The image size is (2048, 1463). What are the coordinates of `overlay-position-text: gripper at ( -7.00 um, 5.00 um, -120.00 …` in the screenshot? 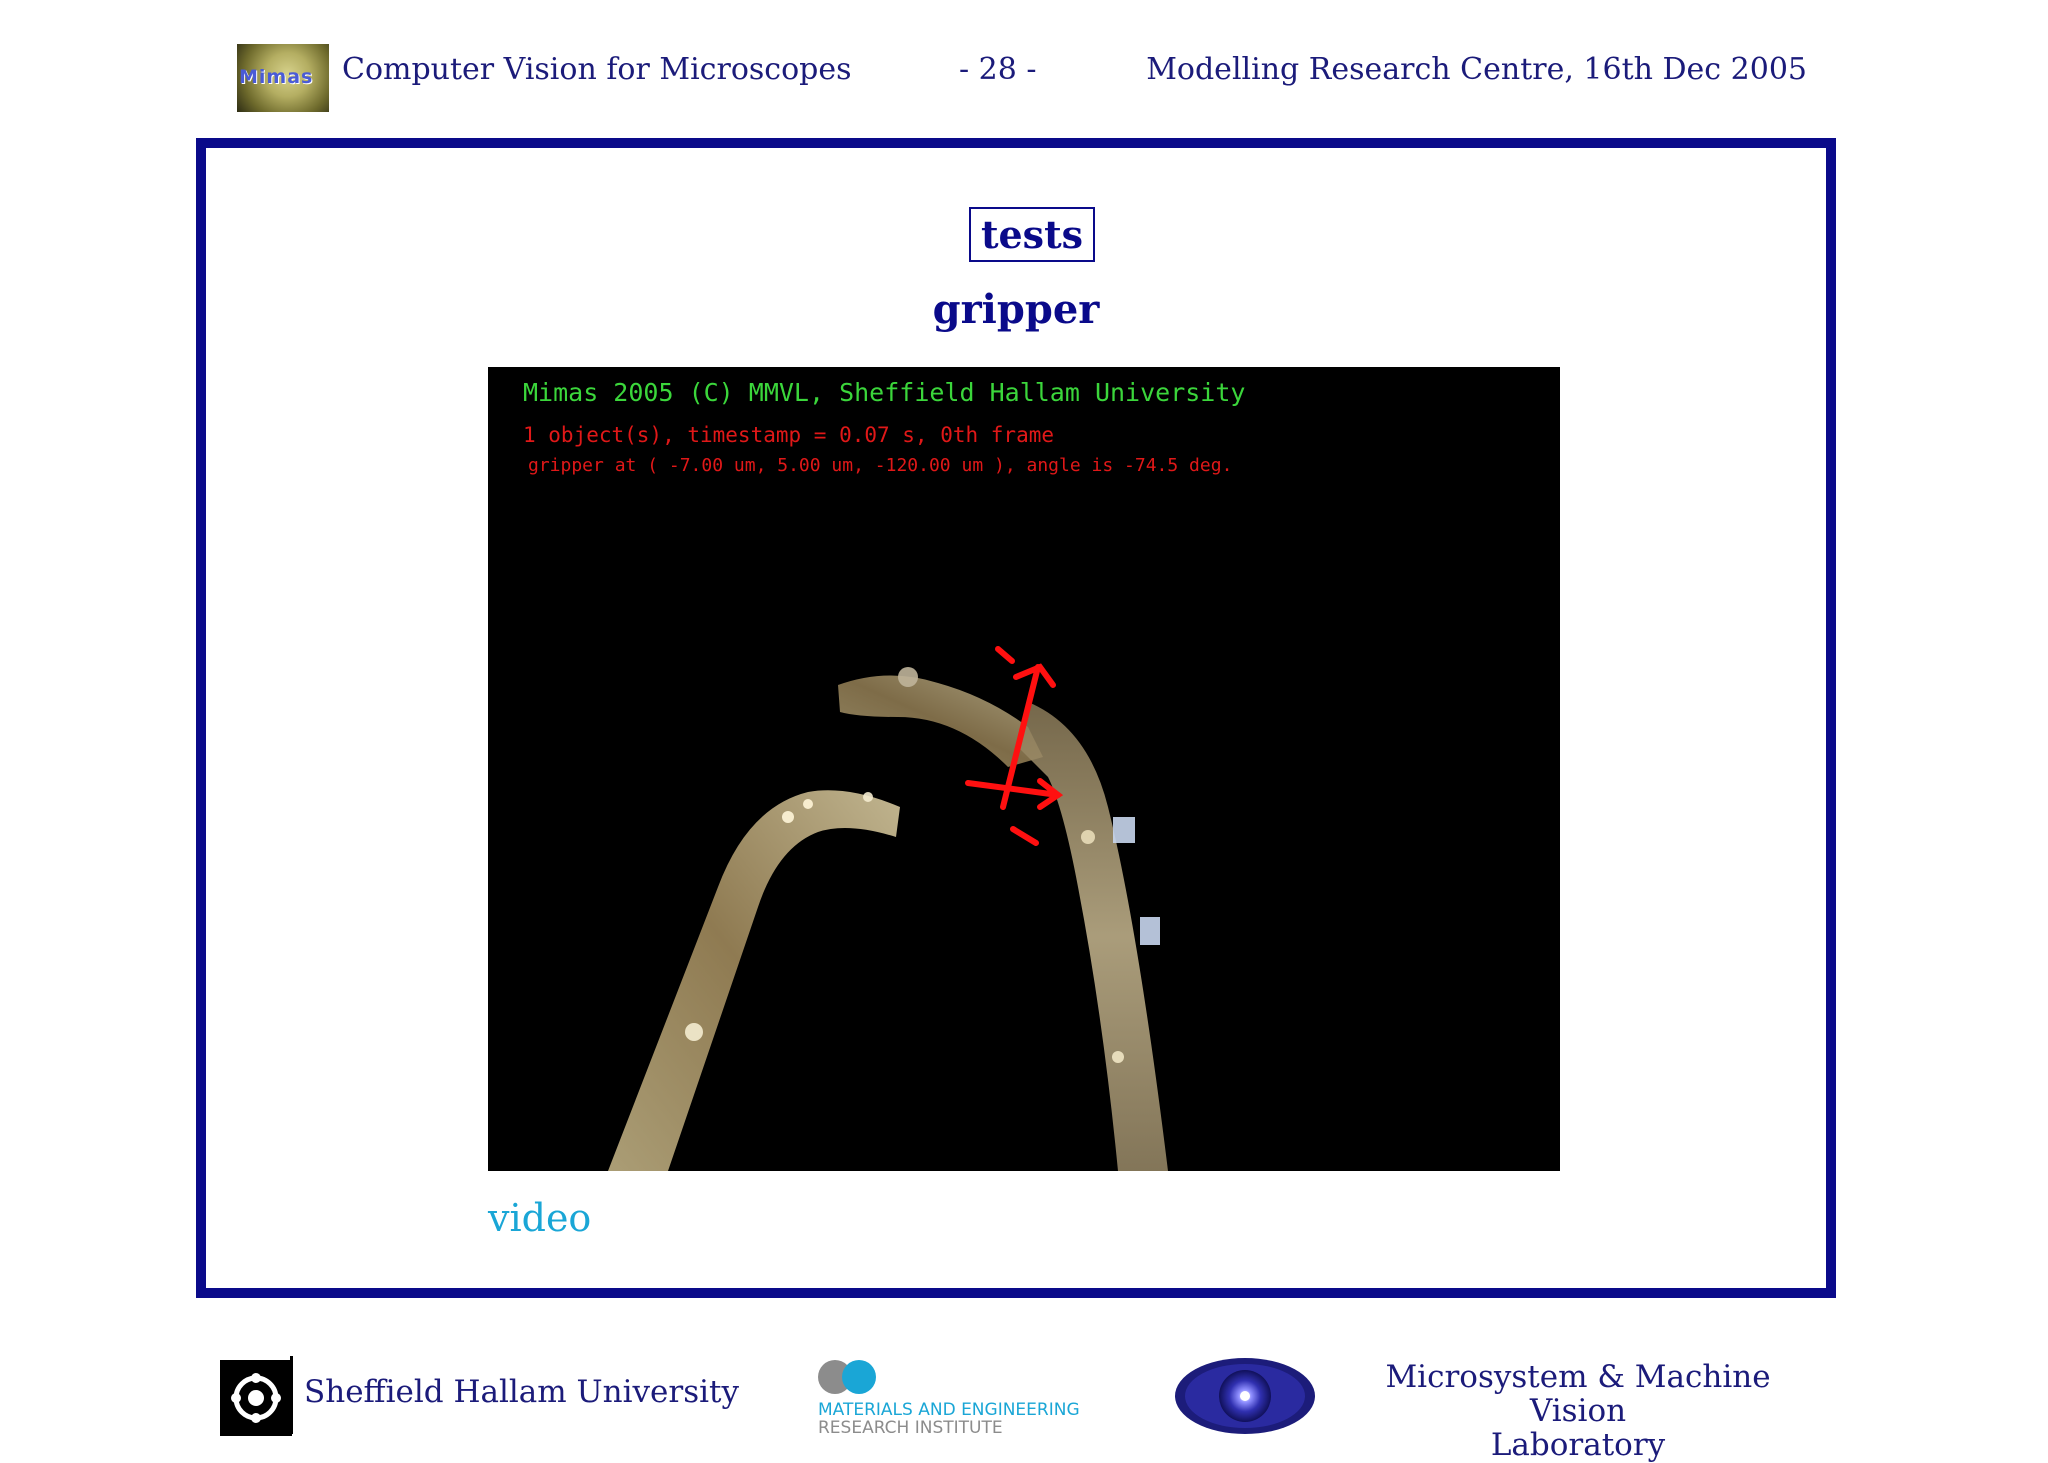 It's located at (880, 465).